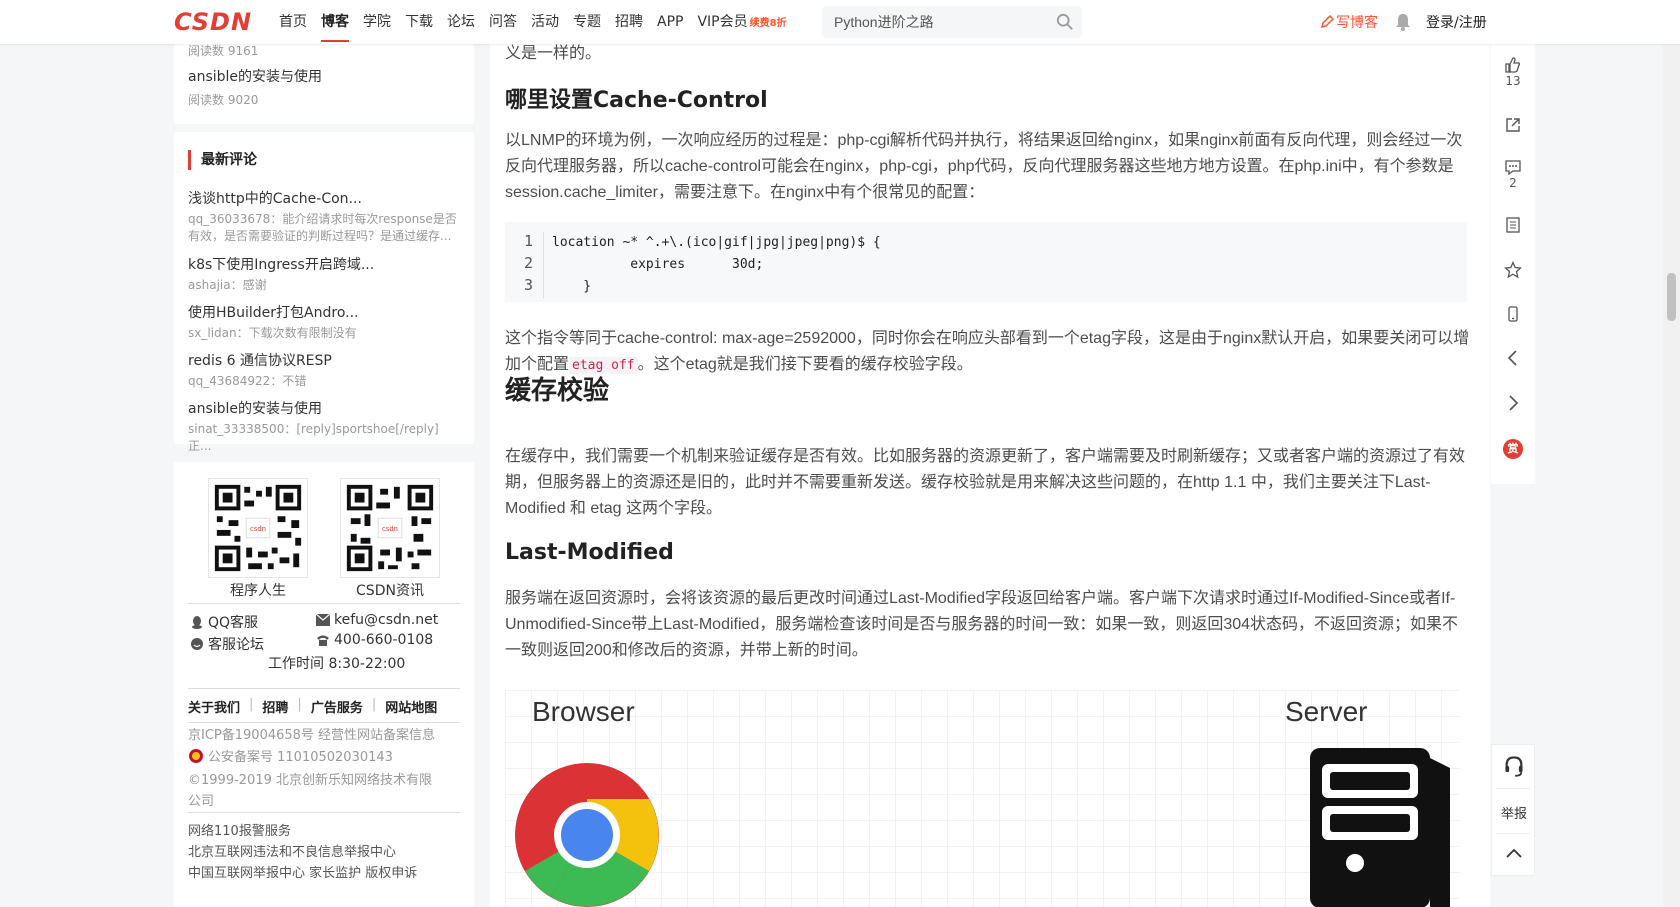  I want to click on nav-jobs: 招聘, so click(629, 22).